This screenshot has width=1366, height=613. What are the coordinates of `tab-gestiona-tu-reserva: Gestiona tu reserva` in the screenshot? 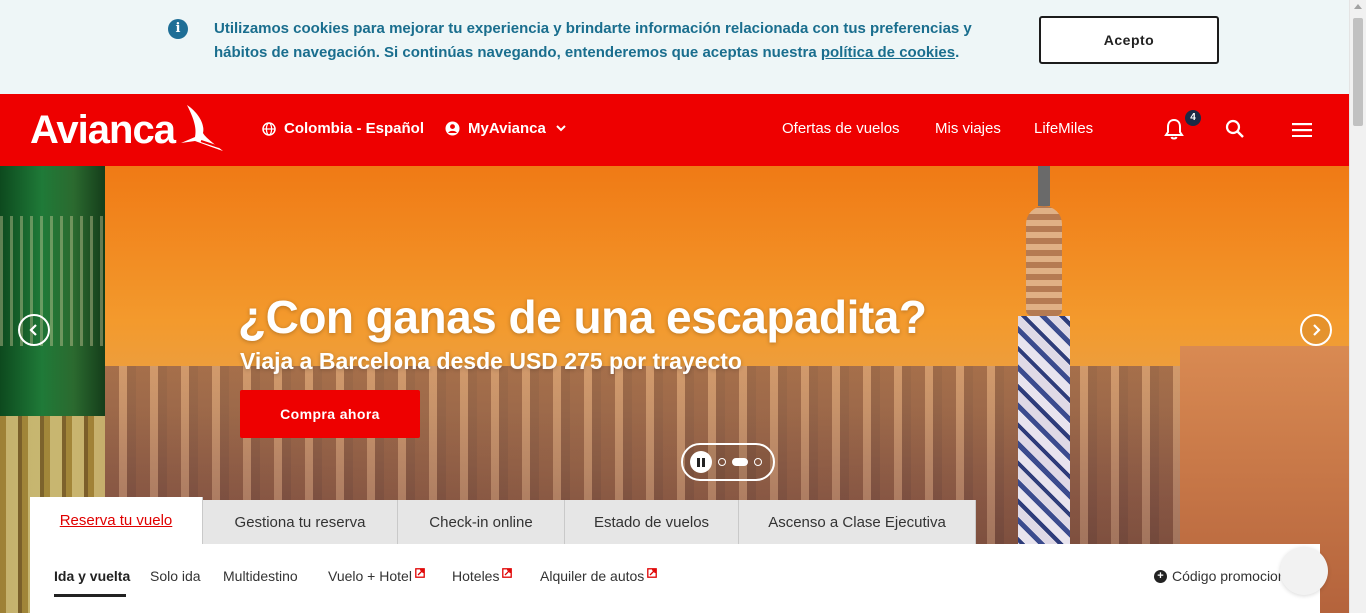 It's located at (300, 522).